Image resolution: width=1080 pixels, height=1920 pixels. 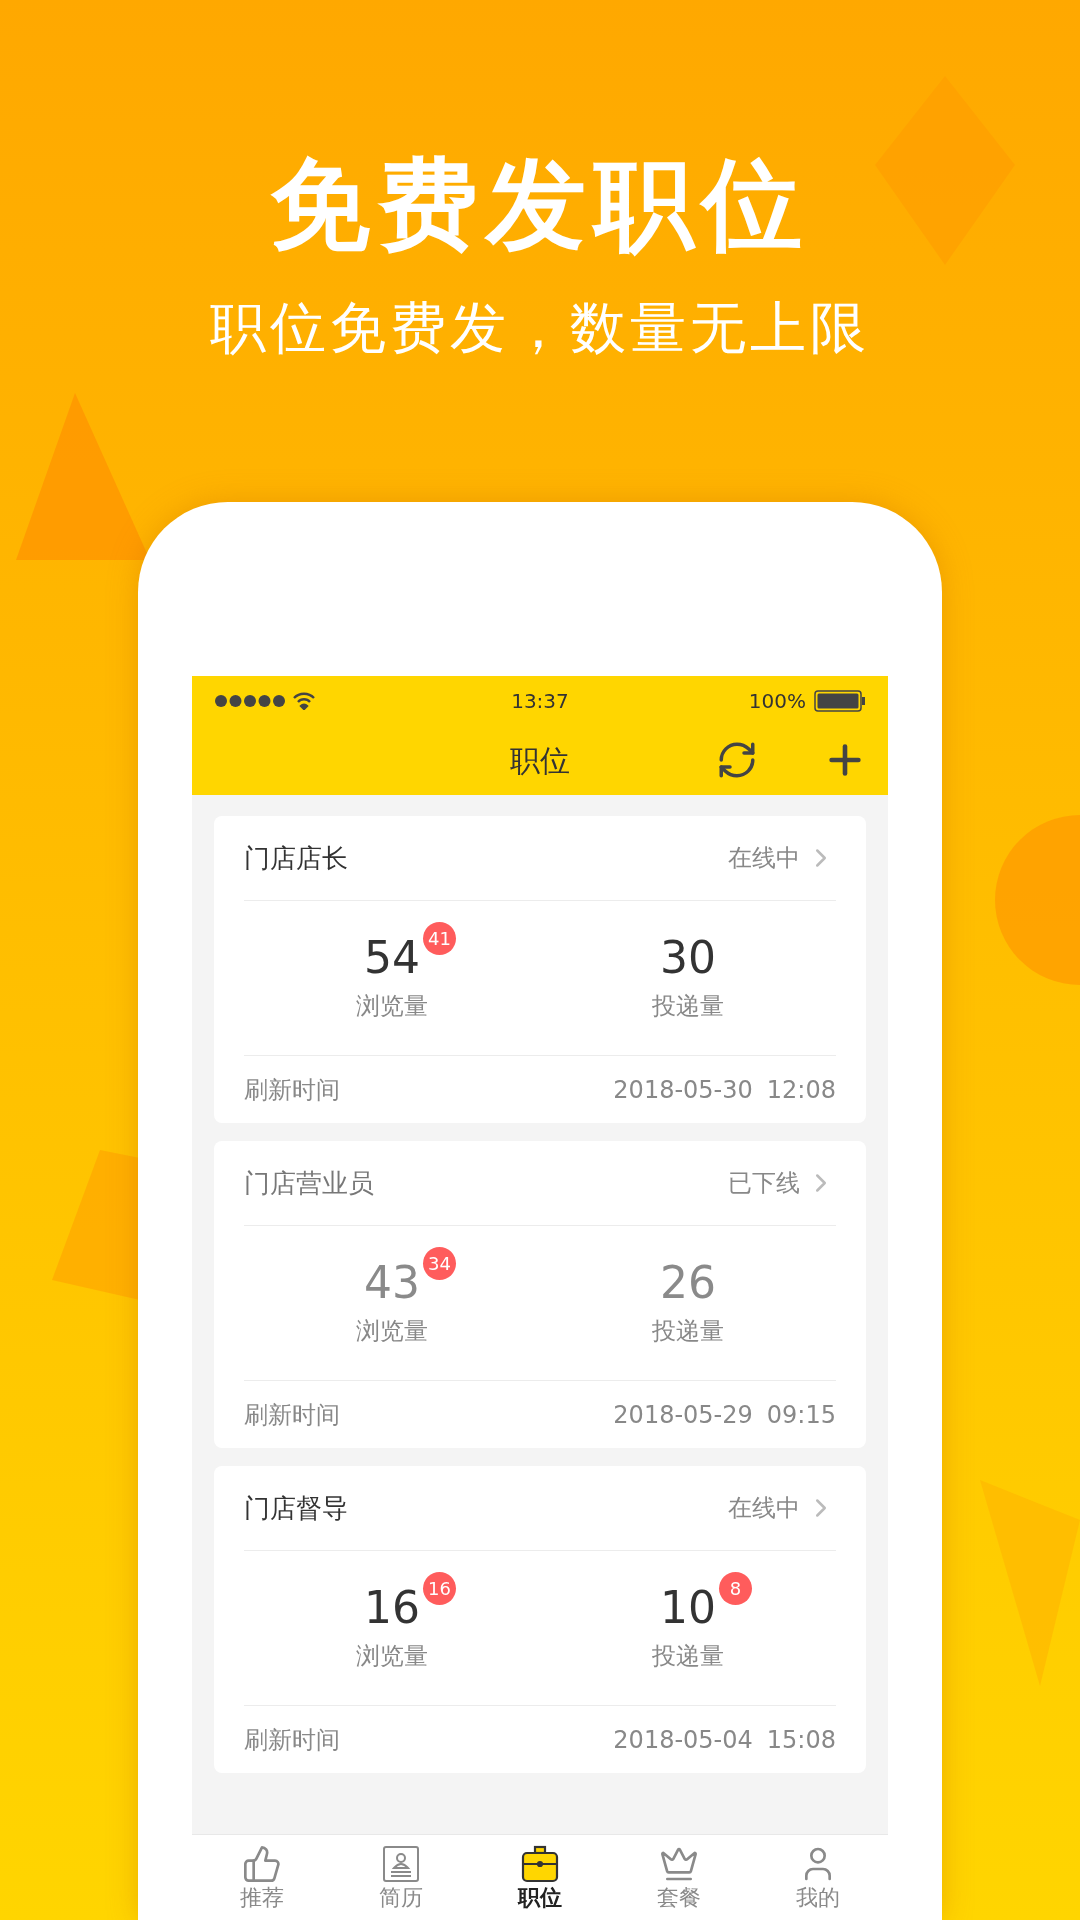 What do you see at coordinates (801, 1740) in the screenshot?
I see `refresh-time: 15:08` at bounding box center [801, 1740].